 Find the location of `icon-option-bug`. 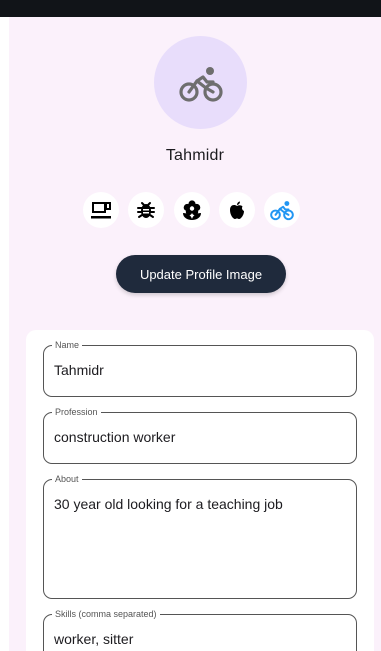

icon-option-bug is located at coordinates (146, 210).